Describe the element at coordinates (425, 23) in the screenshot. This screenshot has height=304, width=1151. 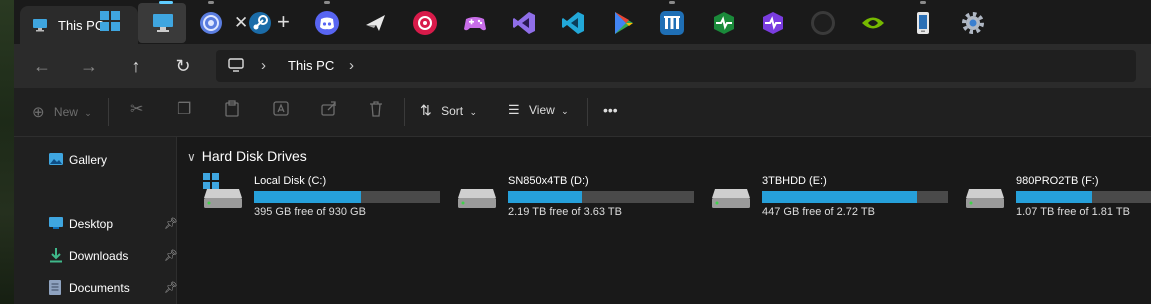
I see `media-player-icon` at that location.